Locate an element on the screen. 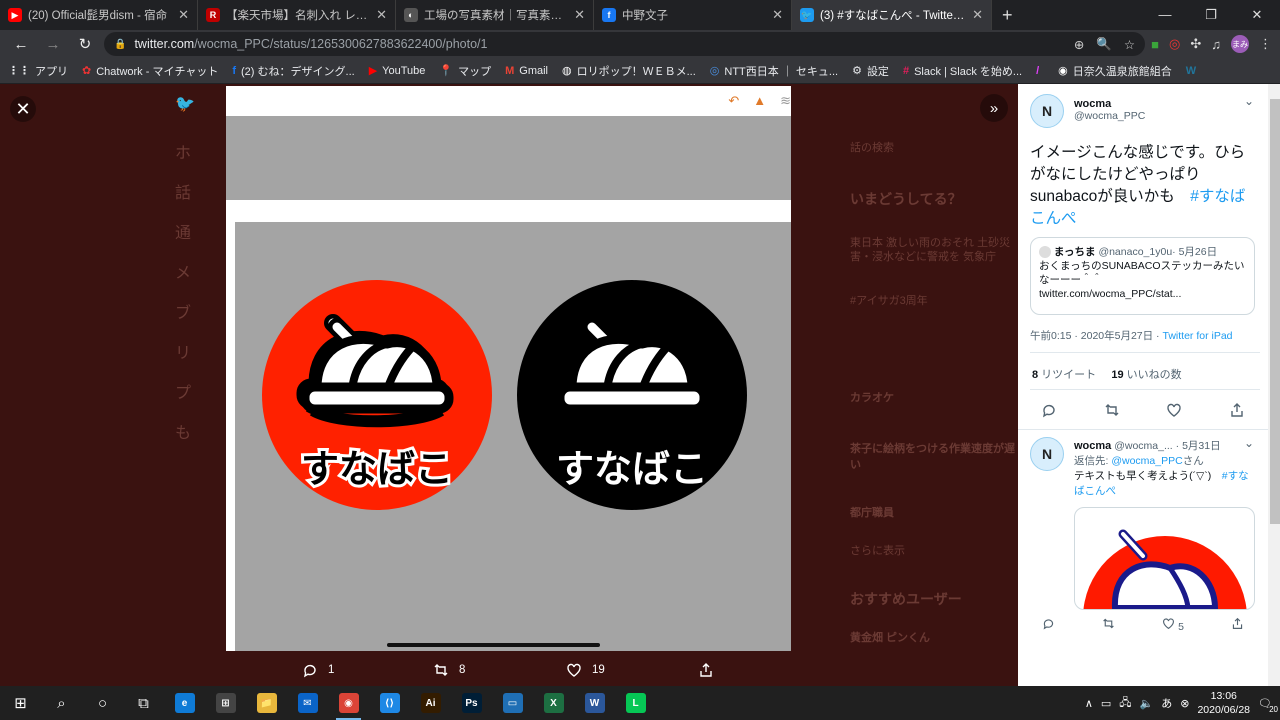 The height and width of the screenshot is (720, 1280). line-icon: L is located at coordinates (635, 703).